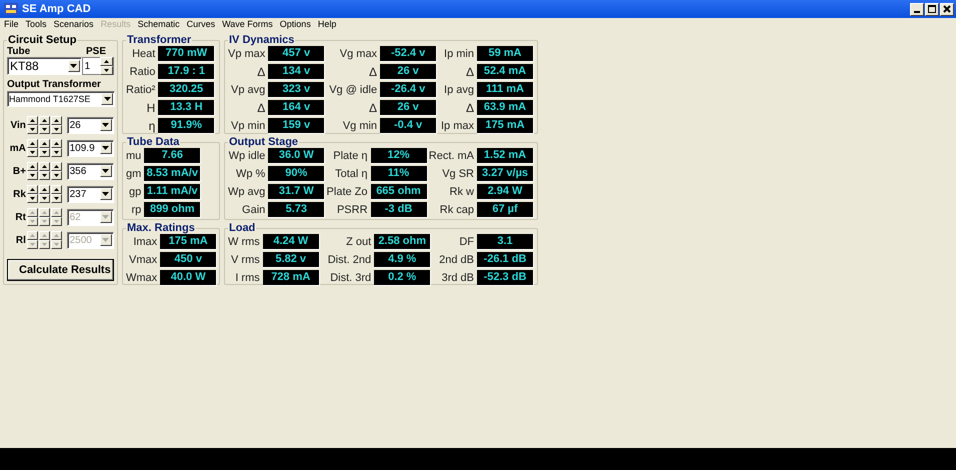 The height and width of the screenshot is (470, 956). Describe the element at coordinates (403, 260) in the screenshot. I see `readout-value: 4.9 %` at that location.